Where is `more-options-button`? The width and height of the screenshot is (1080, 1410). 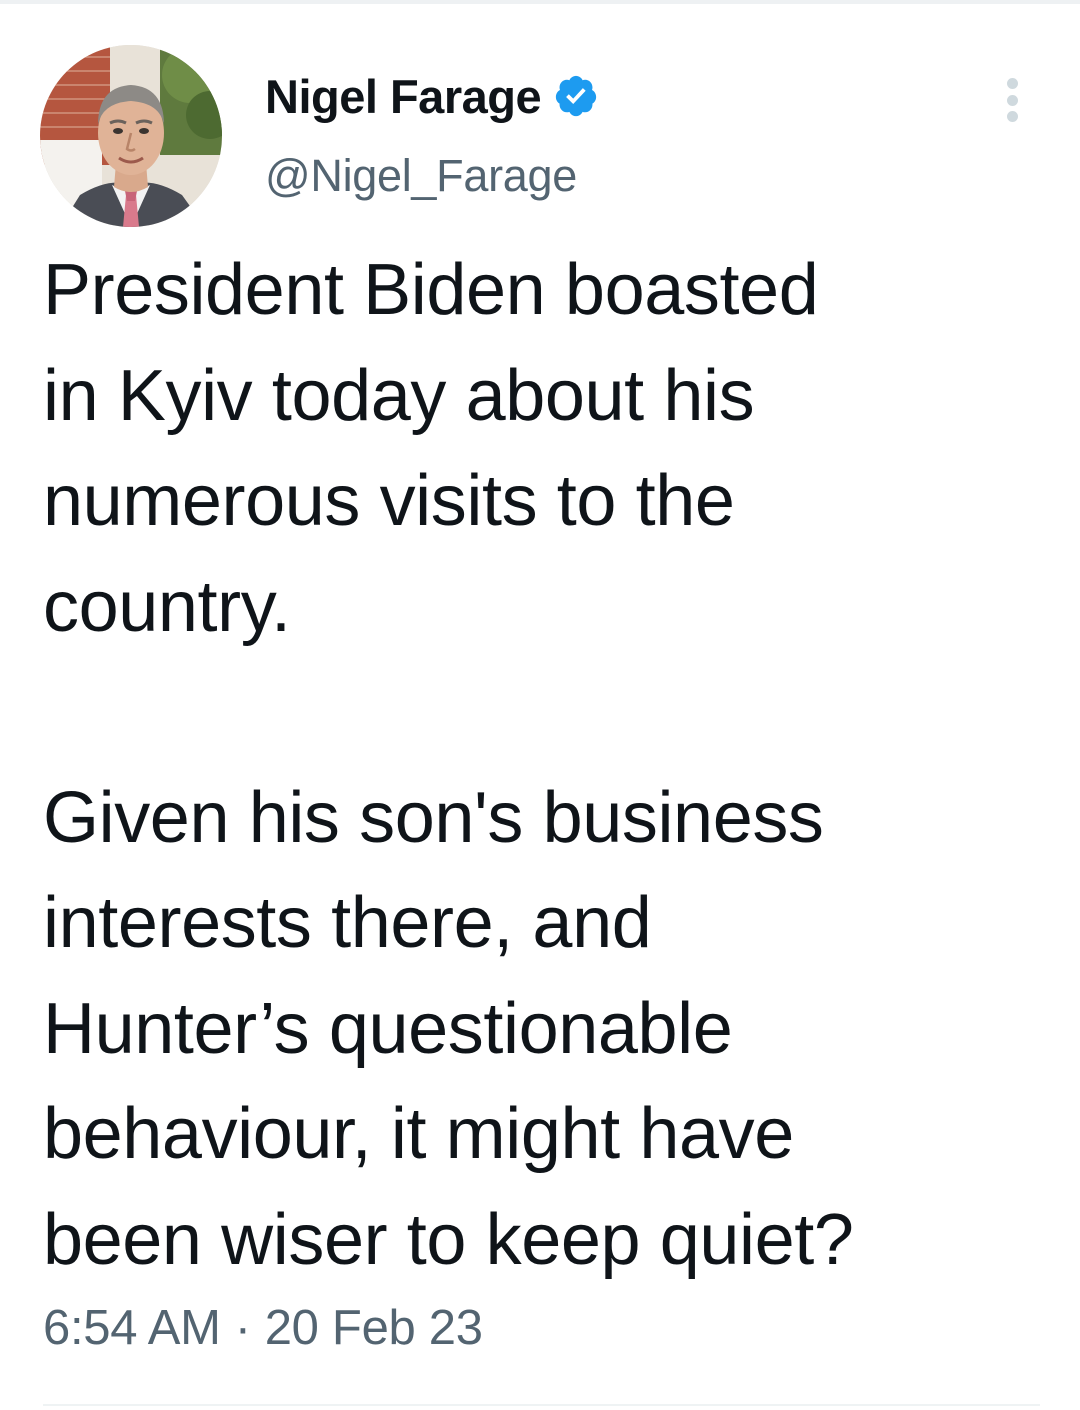 more-options-button is located at coordinates (1012, 100).